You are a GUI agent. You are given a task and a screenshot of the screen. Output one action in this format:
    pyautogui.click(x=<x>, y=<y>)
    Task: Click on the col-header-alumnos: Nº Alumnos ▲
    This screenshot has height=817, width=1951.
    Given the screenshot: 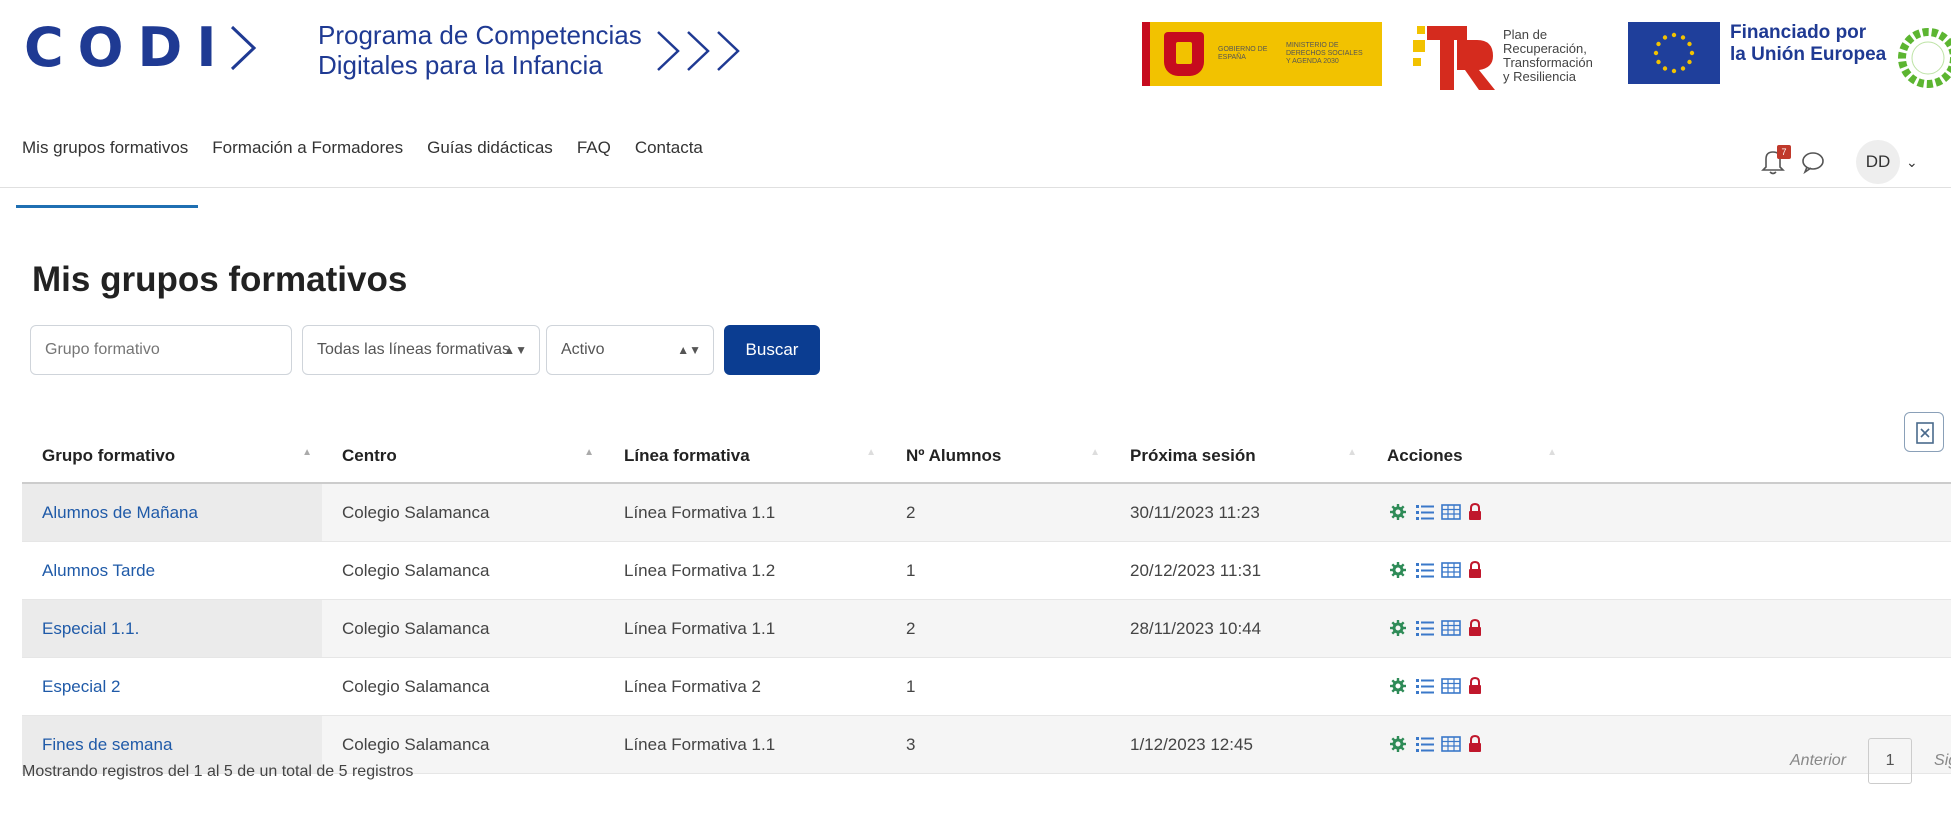 What is the action you would take?
    pyautogui.click(x=998, y=455)
    